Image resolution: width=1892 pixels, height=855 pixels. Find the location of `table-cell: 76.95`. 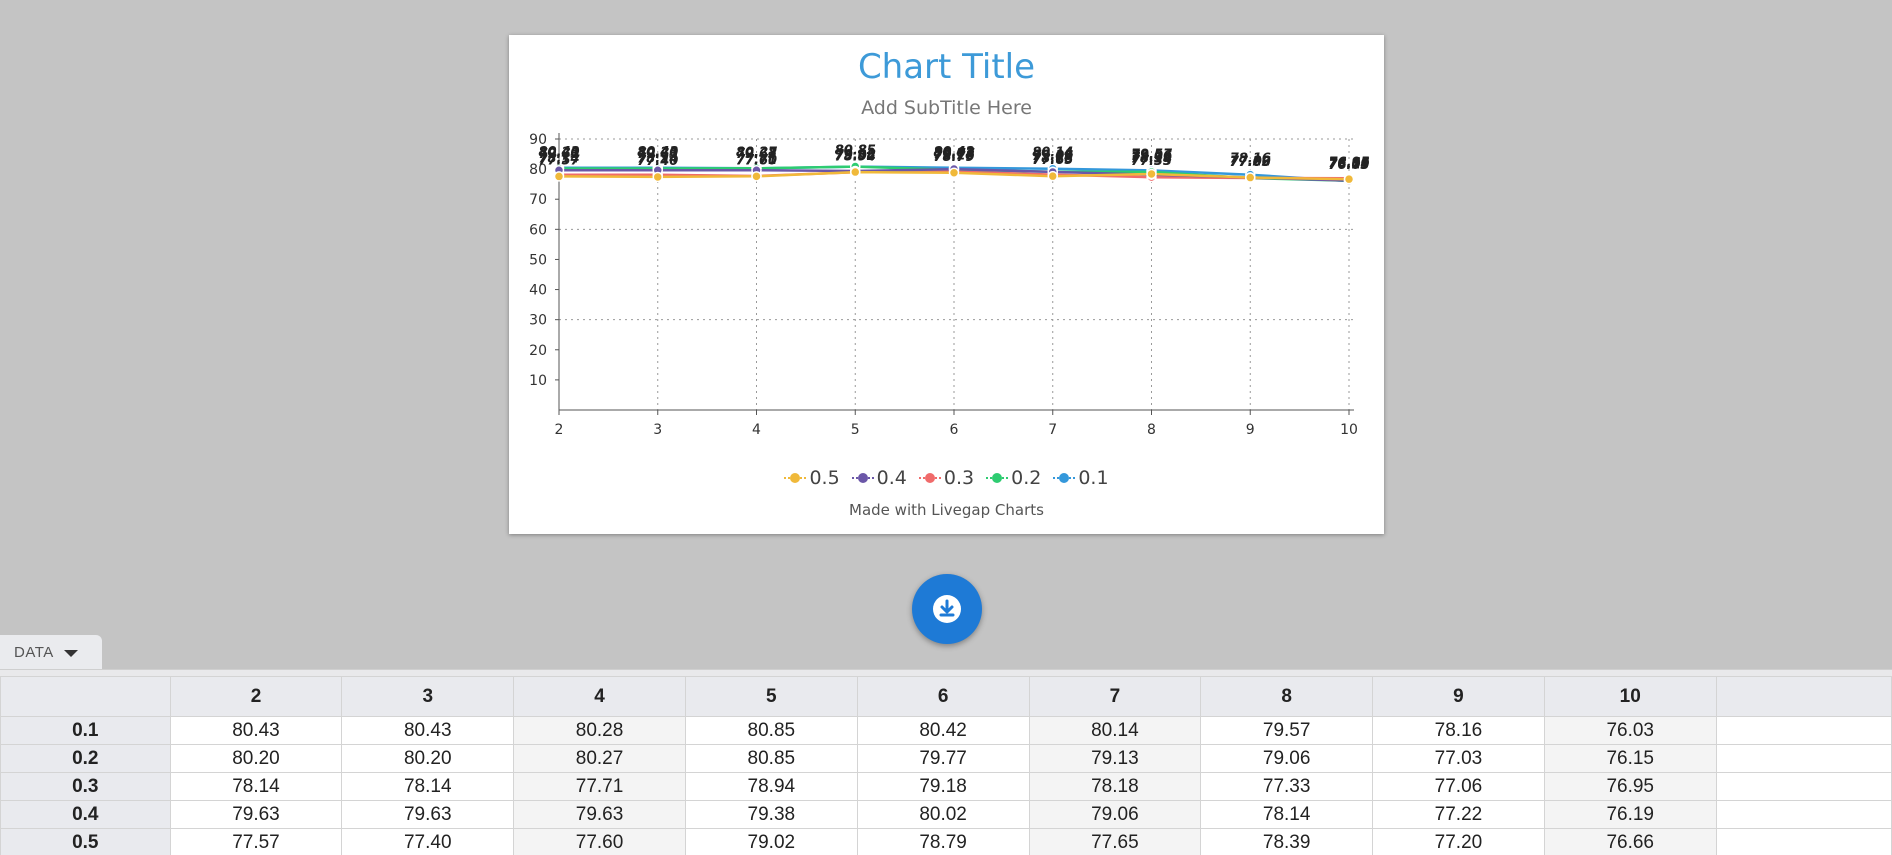

table-cell: 76.95 is located at coordinates (1630, 787).